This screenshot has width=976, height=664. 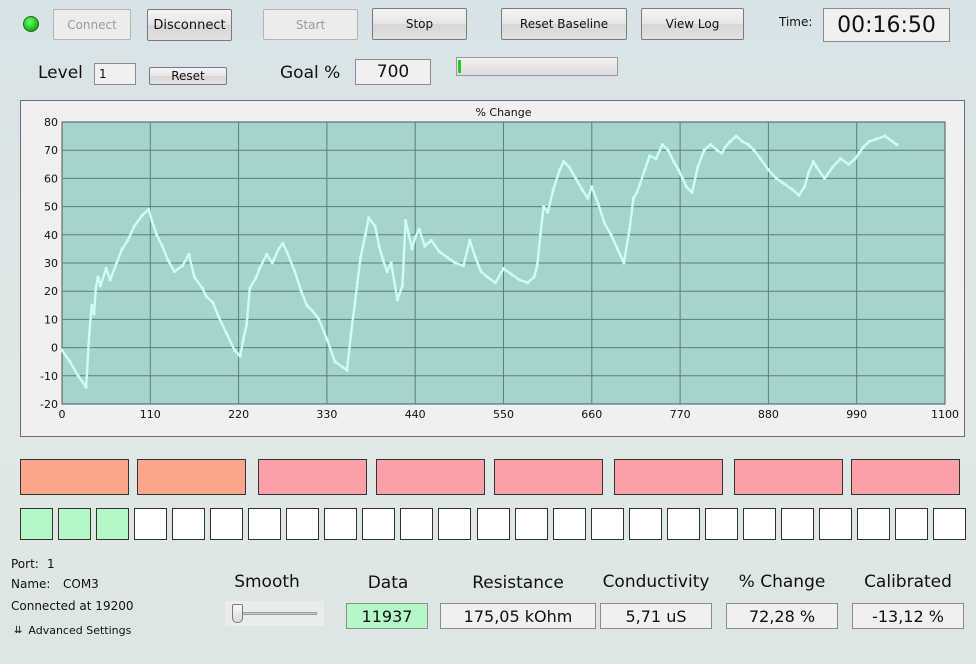 I want to click on port-value: 1, so click(x=51, y=564).